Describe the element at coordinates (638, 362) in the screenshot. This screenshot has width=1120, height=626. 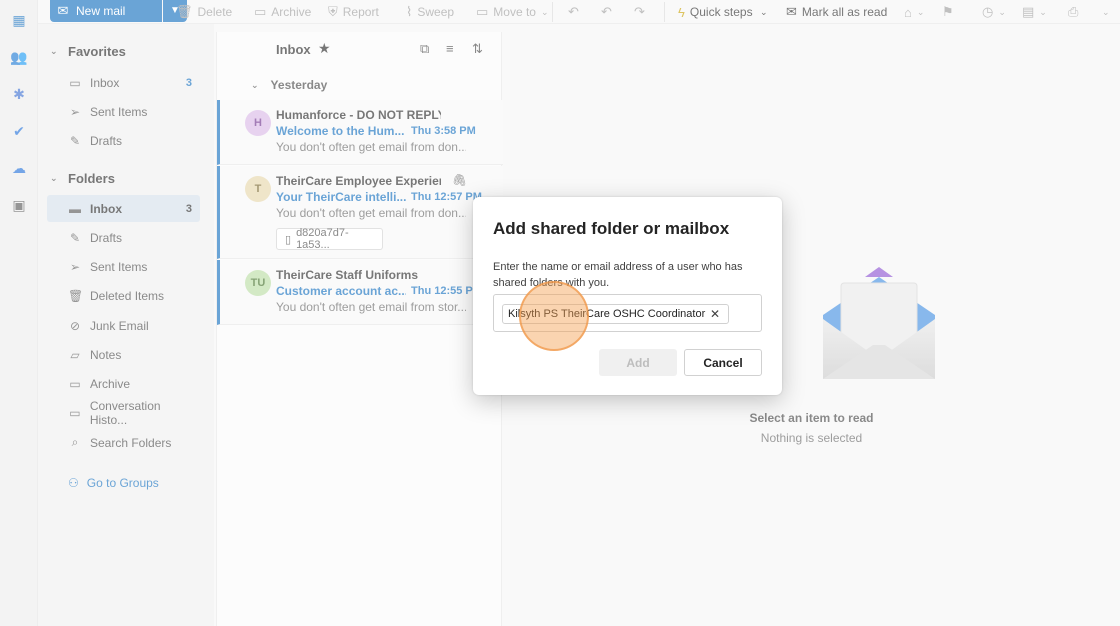
I see `add-button: Add` at that location.